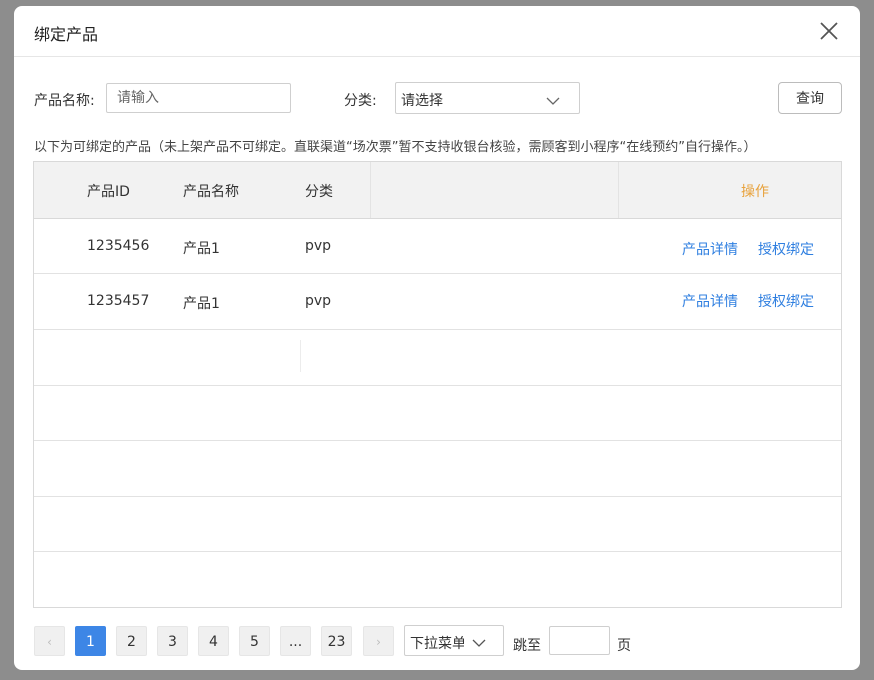  What do you see at coordinates (66, 34) in the screenshot?
I see `dialog-title: 绑定产品` at bounding box center [66, 34].